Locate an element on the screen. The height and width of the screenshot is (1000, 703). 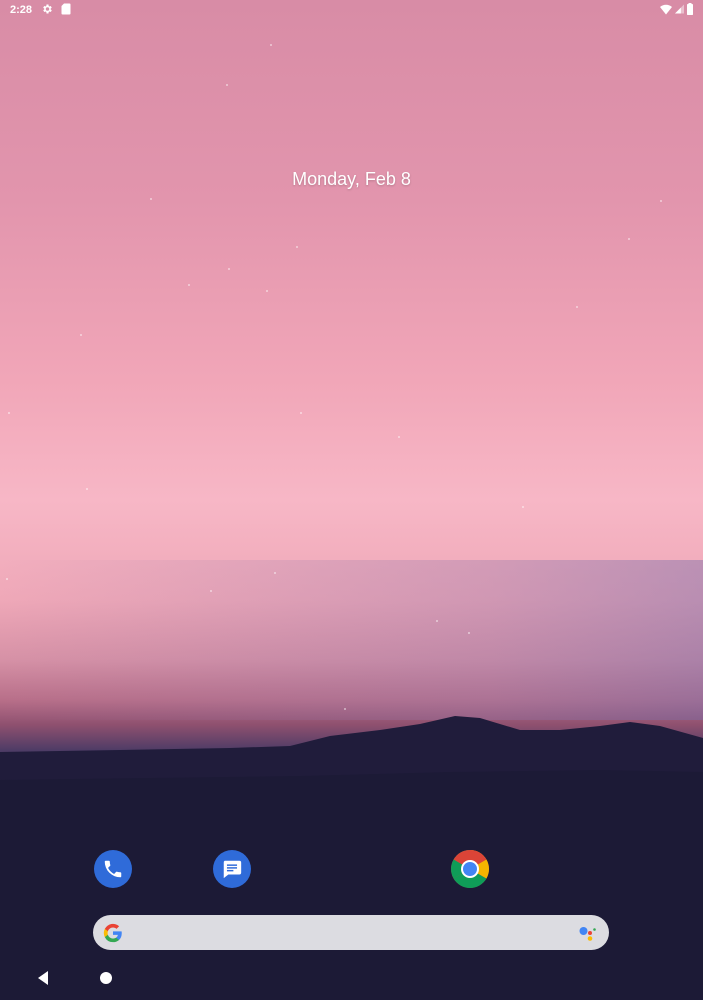
google-g-icon is located at coordinates (112, 933).